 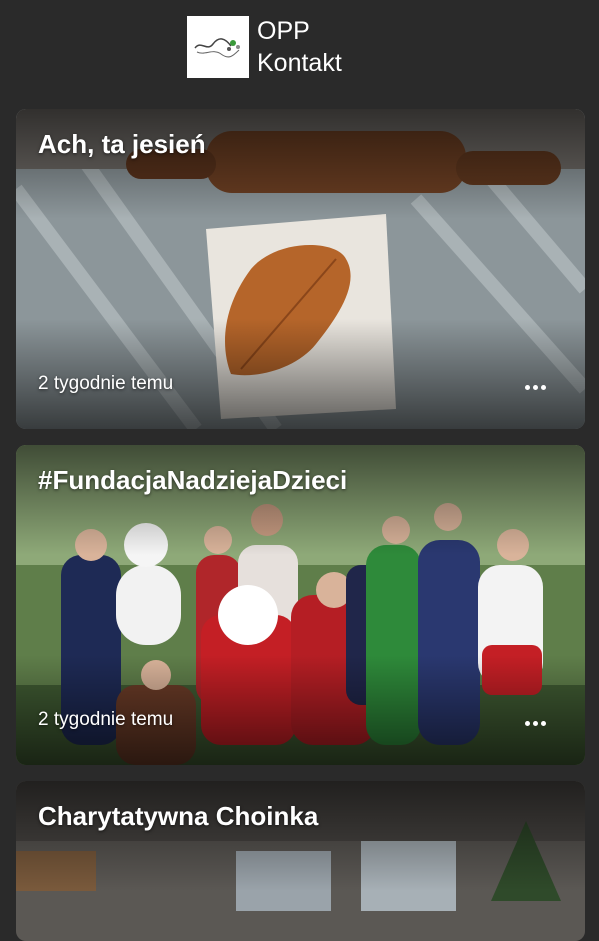 I want to click on logo-icon, so click(x=218, y=47).